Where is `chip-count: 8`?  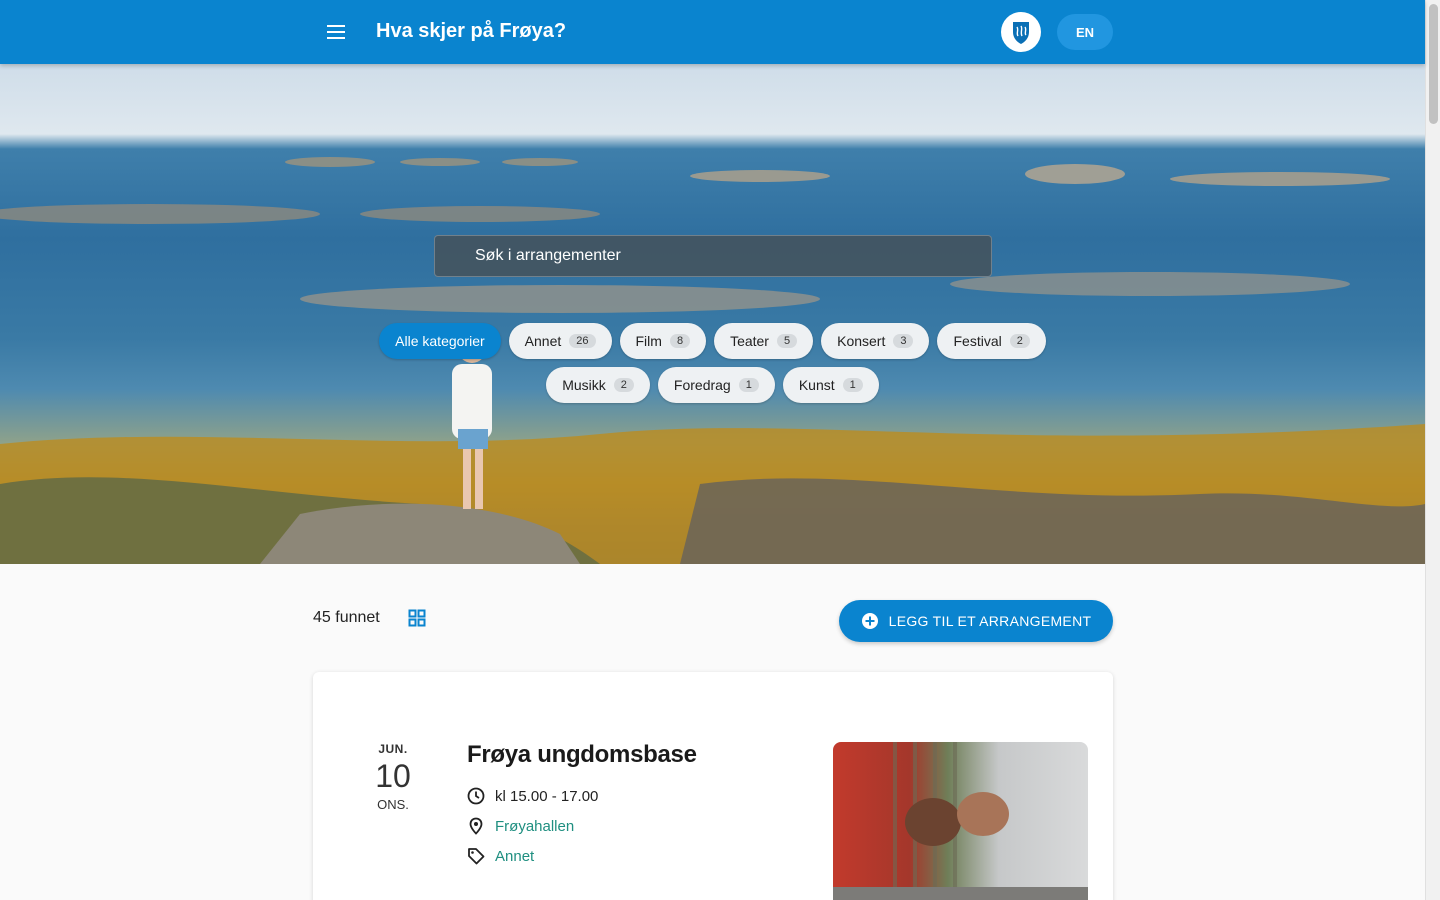
chip-count: 8 is located at coordinates (680, 341).